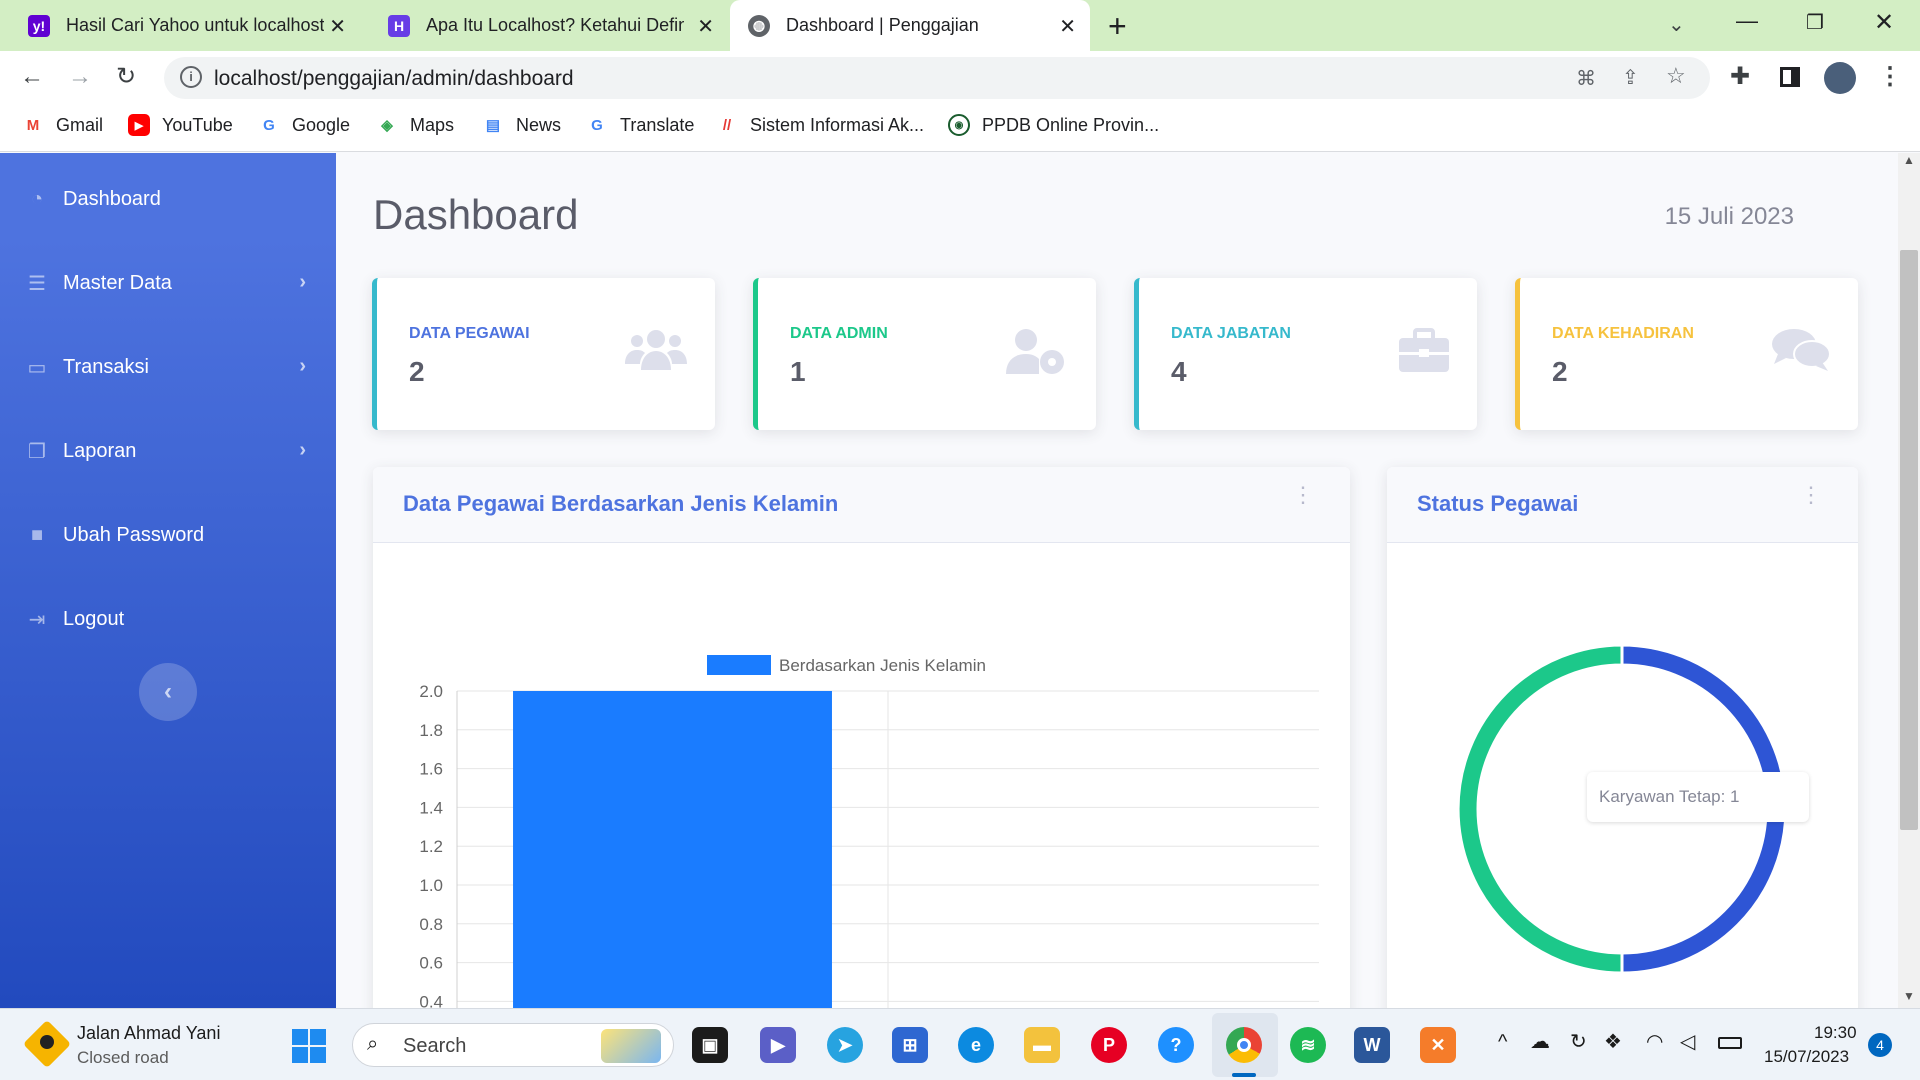 Image resolution: width=1920 pixels, height=1080 pixels. I want to click on bookmark-google: G Google, so click(304, 125).